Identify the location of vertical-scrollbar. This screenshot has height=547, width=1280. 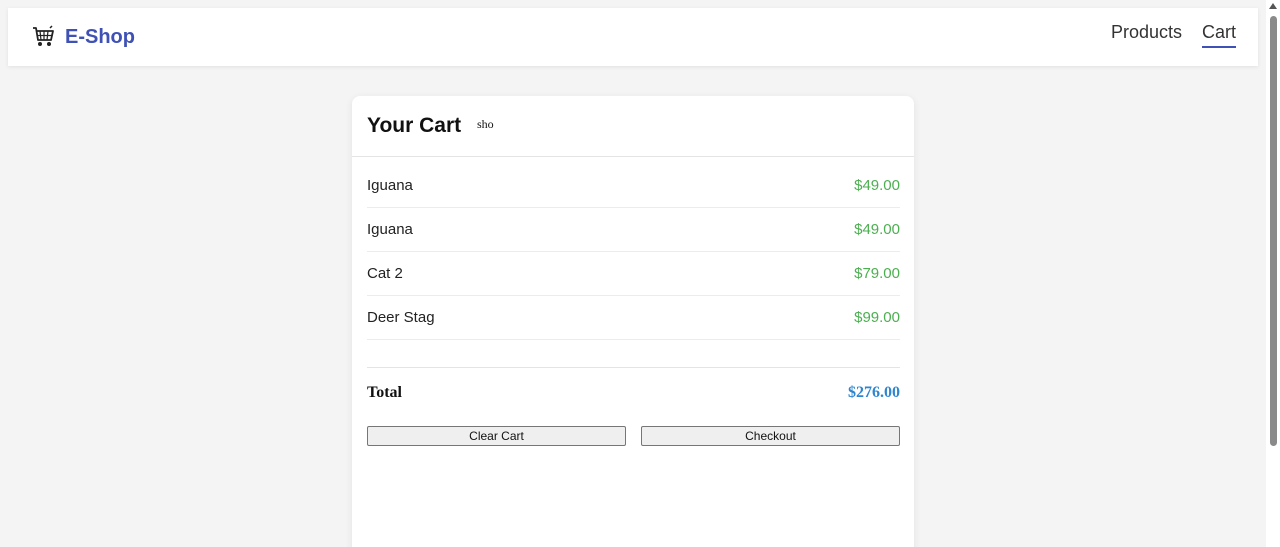
(1273, 273).